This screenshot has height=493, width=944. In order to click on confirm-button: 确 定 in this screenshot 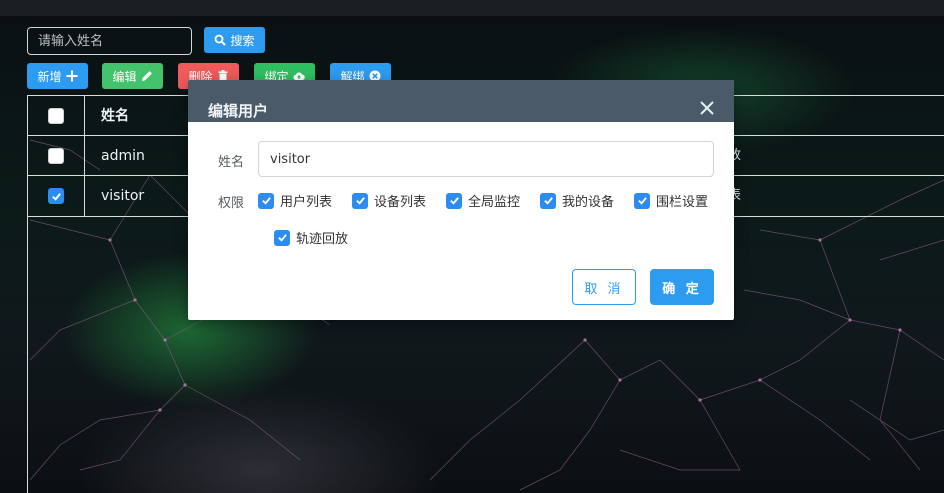, I will do `click(682, 287)`.